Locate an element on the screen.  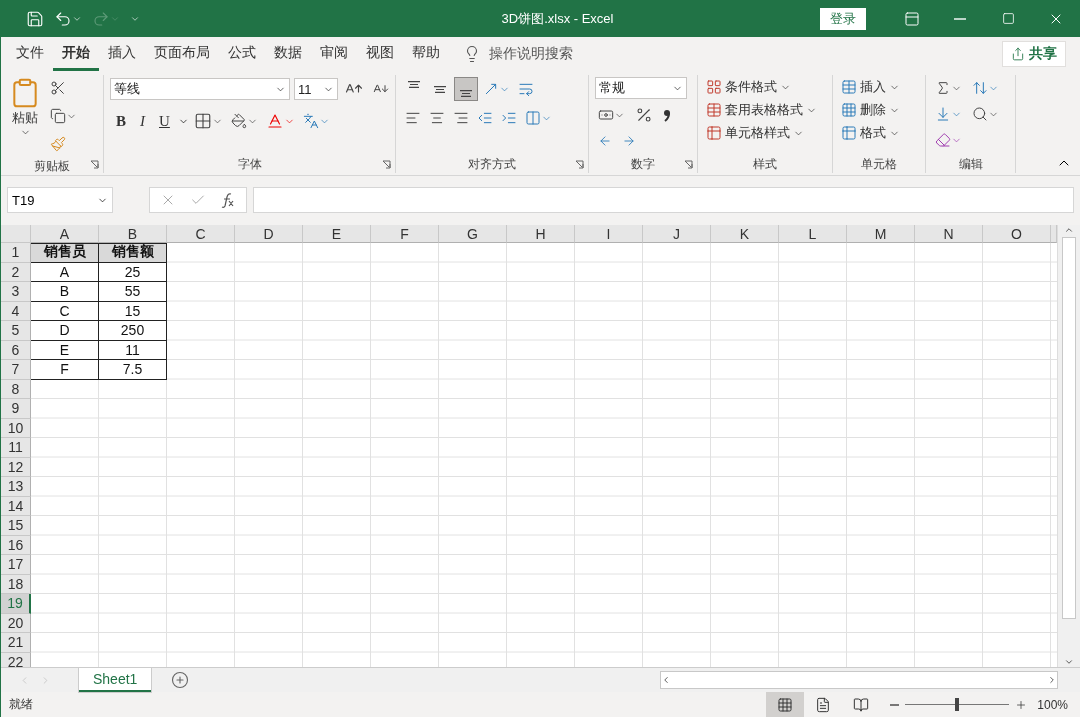
sigma-icon is located at coordinates (943, 88).